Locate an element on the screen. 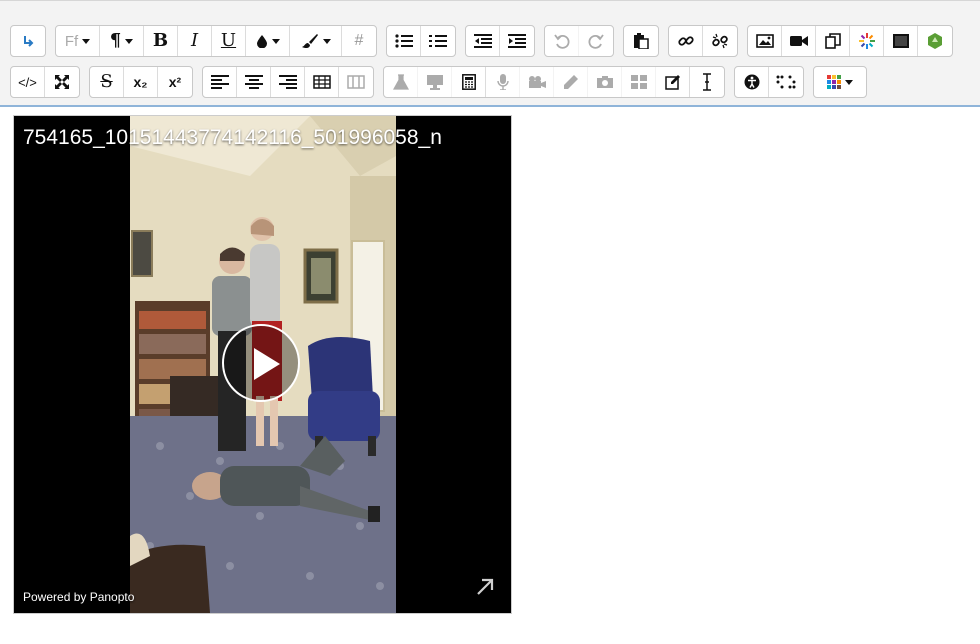  spark-icon is located at coordinates (866, 41).